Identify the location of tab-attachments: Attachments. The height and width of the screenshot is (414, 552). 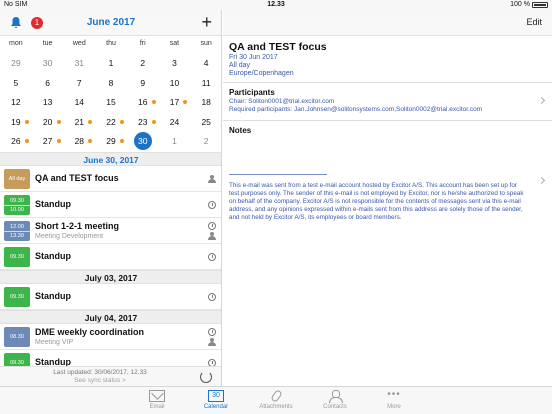
(276, 399).